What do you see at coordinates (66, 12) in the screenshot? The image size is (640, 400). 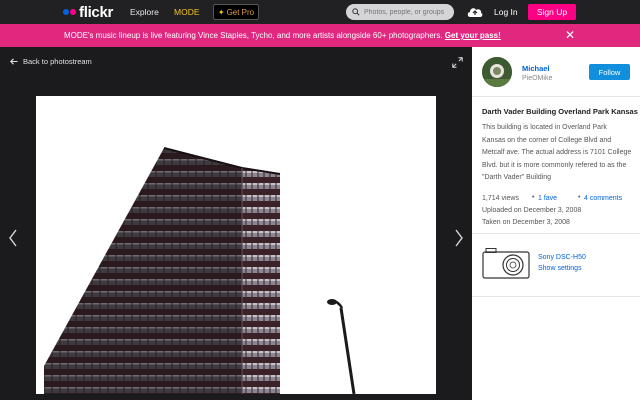 I see `logo-blue-dot` at bounding box center [66, 12].